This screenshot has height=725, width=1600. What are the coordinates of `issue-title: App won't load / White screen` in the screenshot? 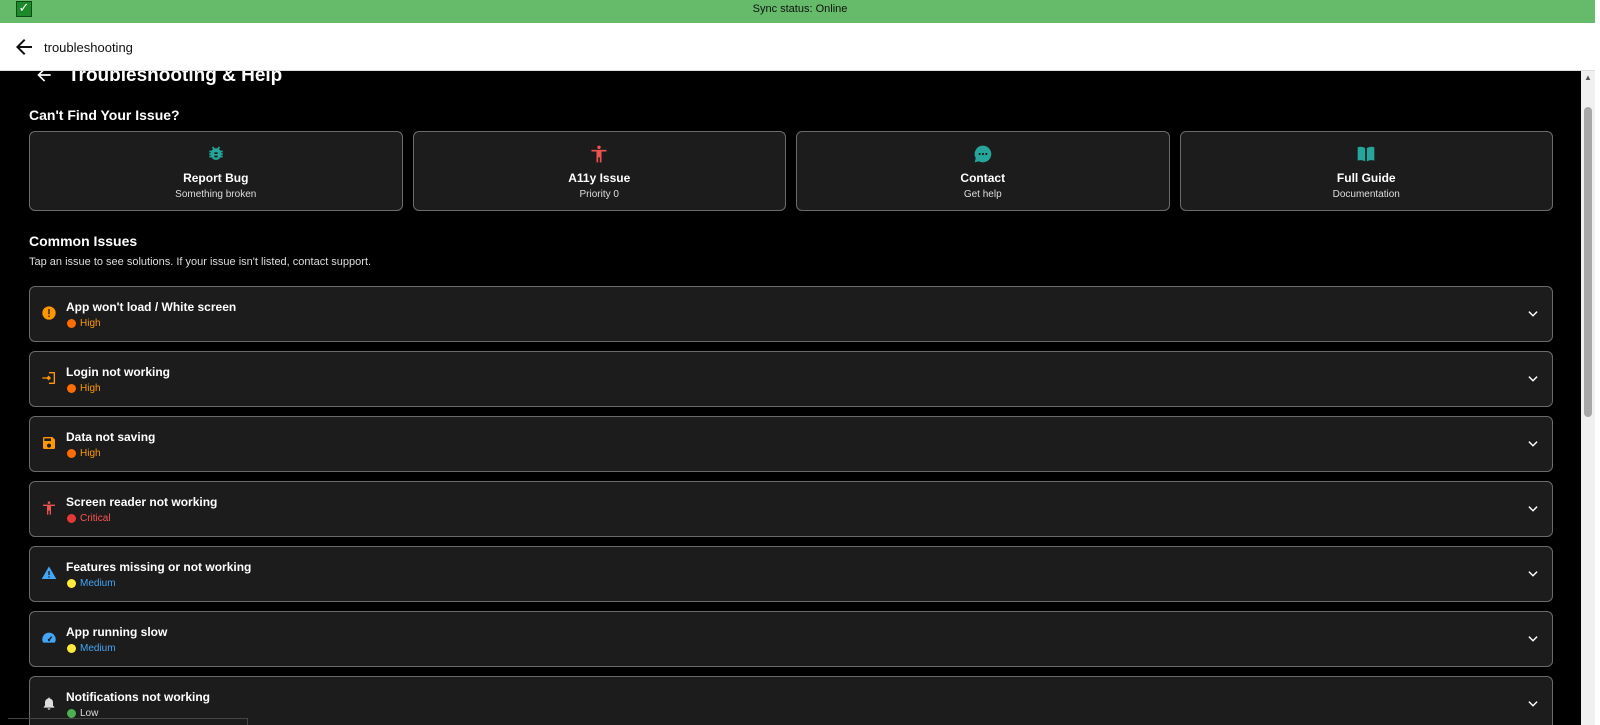 It's located at (151, 307).